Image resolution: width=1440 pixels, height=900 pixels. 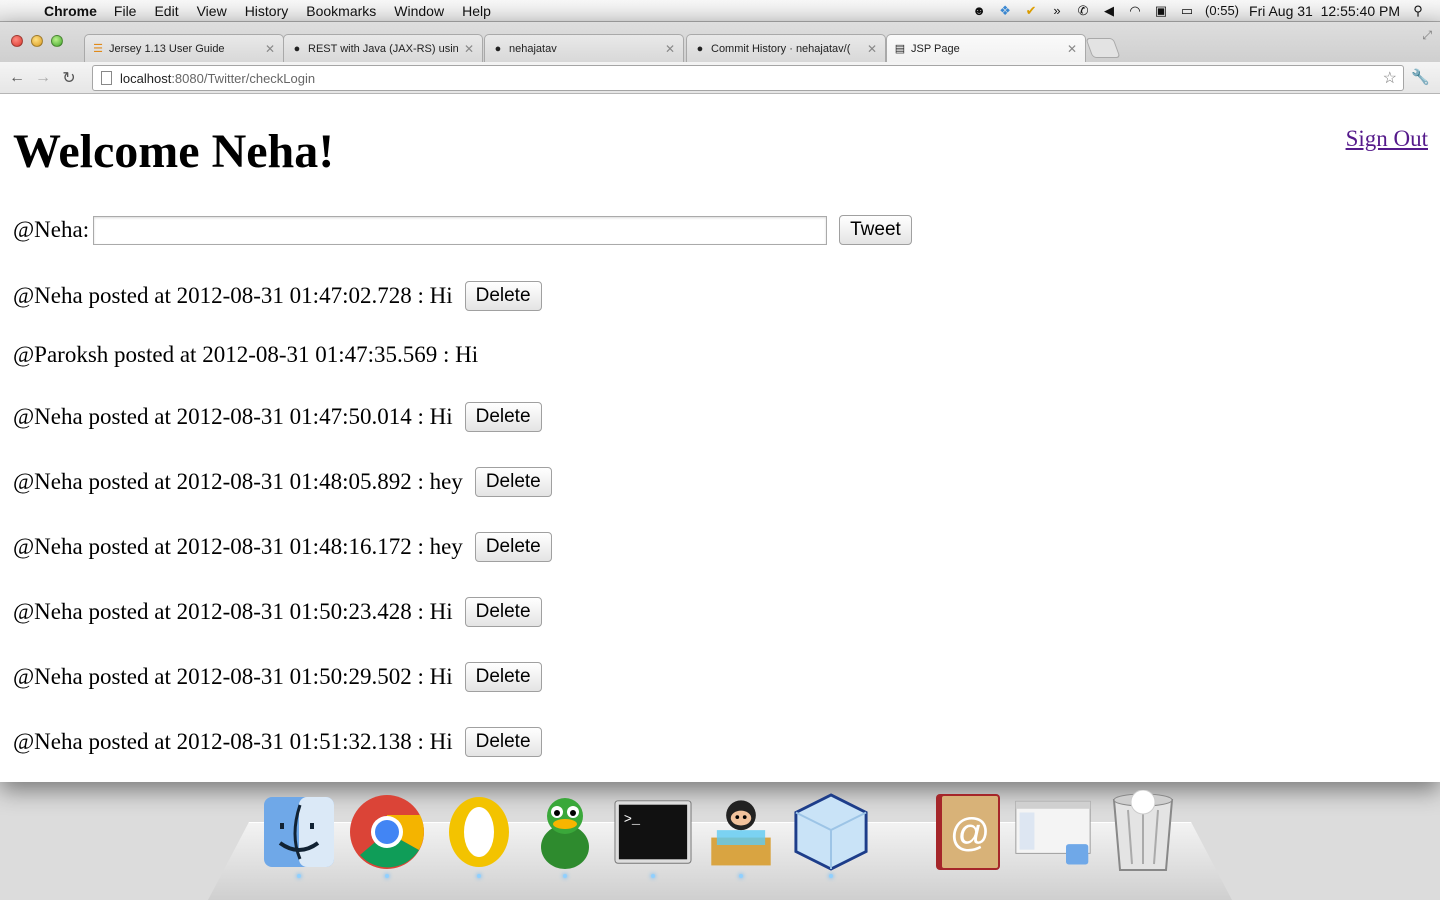 What do you see at coordinates (935, 48) in the screenshot?
I see `tab-title: JSP Page` at bounding box center [935, 48].